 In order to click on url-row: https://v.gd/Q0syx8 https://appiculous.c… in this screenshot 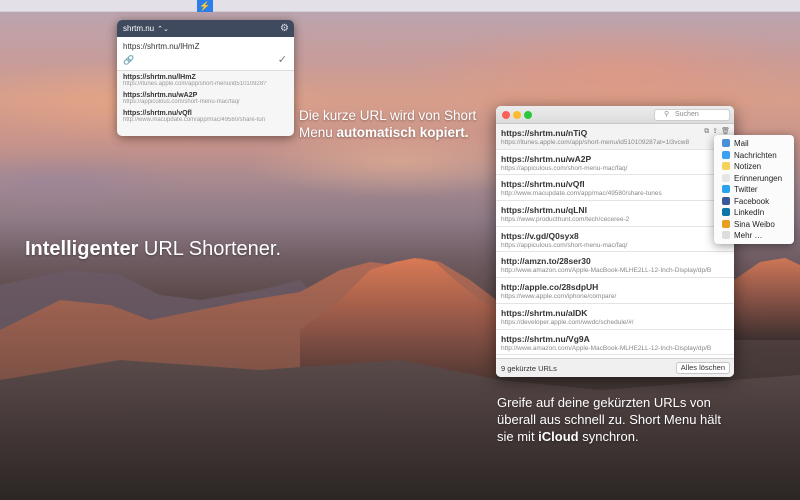, I will do `click(615, 240)`.